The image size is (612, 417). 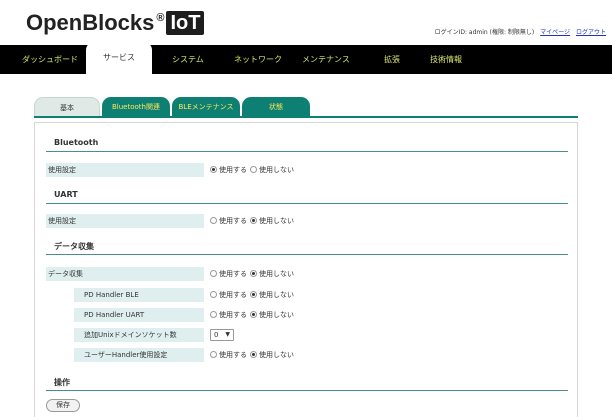 I want to click on radio-group-pd-uart: 使用する 使用しない, so click(x=253, y=315).